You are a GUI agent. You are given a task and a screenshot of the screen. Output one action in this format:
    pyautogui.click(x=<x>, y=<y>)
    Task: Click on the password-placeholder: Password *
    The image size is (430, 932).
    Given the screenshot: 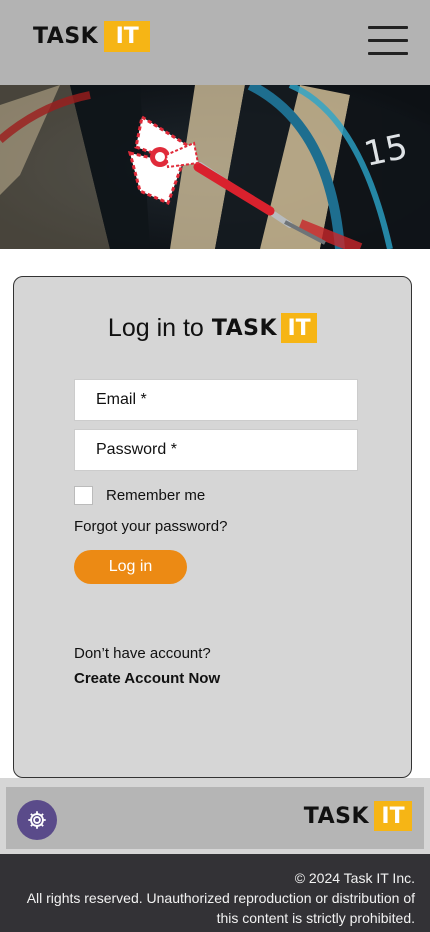 What is the action you would take?
    pyautogui.click(x=136, y=449)
    